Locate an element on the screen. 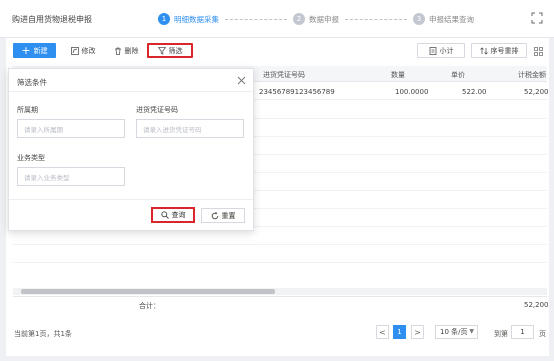 This screenshot has width=554, height=361. page-title: 购进自用货物退税申报 is located at coordinates (52, 19).